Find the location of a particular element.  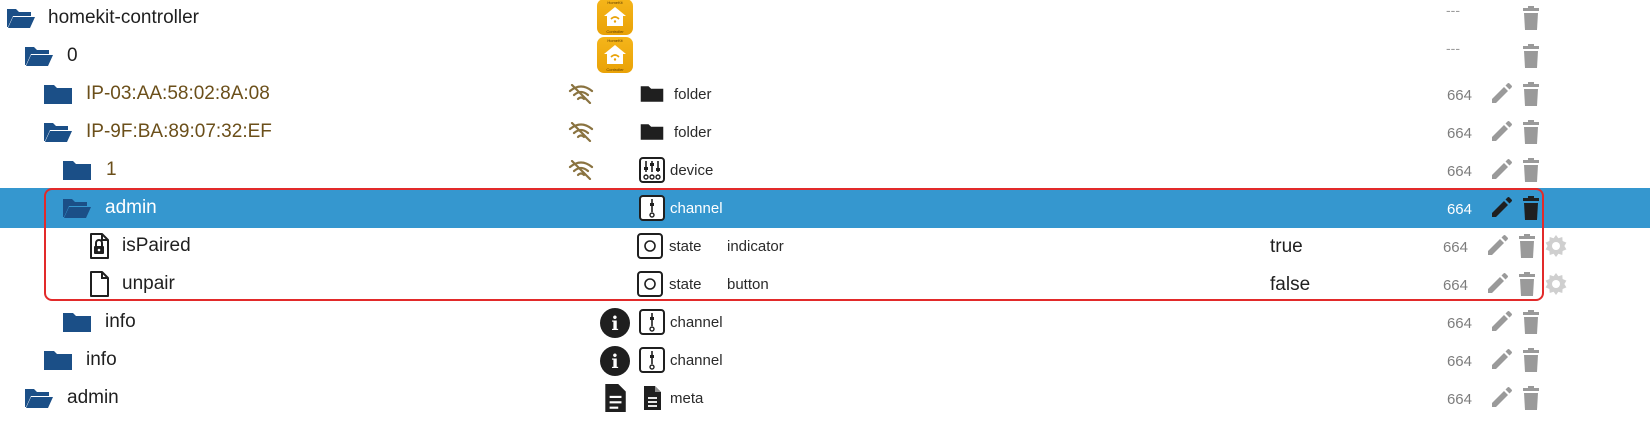

object-role: indicator is located at coordinates (755, 246).